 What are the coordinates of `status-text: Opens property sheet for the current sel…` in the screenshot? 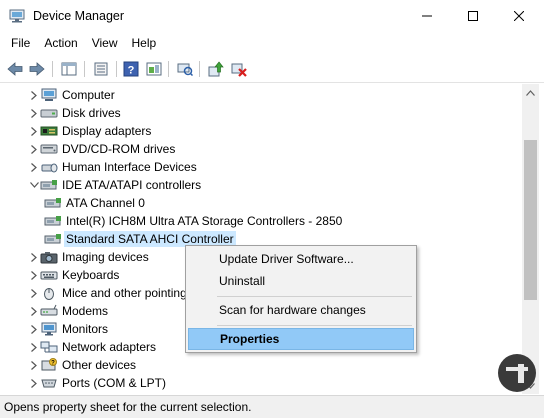 It's located at (128, 407).